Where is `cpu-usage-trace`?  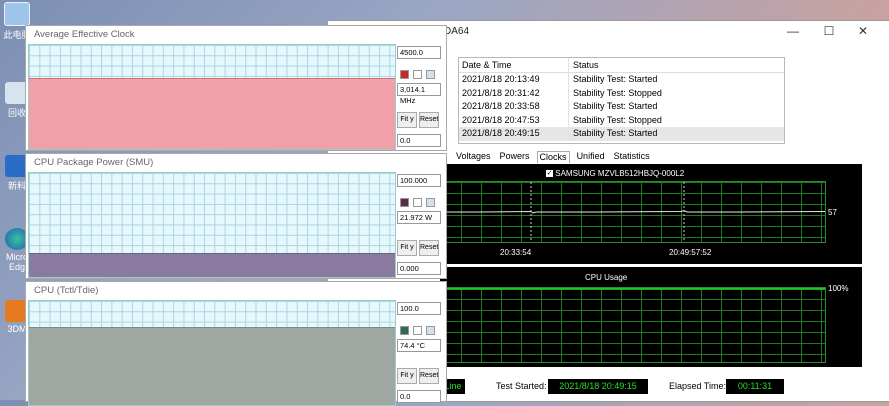
cpu-usage-trace is located at coordinates (633, 289).